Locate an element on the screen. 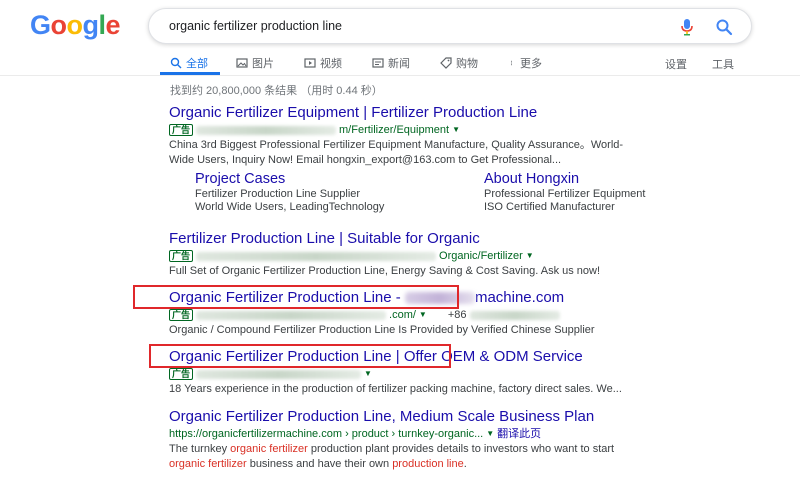 The image size is (800, 478). sitelink-description: World Wide Users, LeadingTechnology is located at coordinates (290, 207).